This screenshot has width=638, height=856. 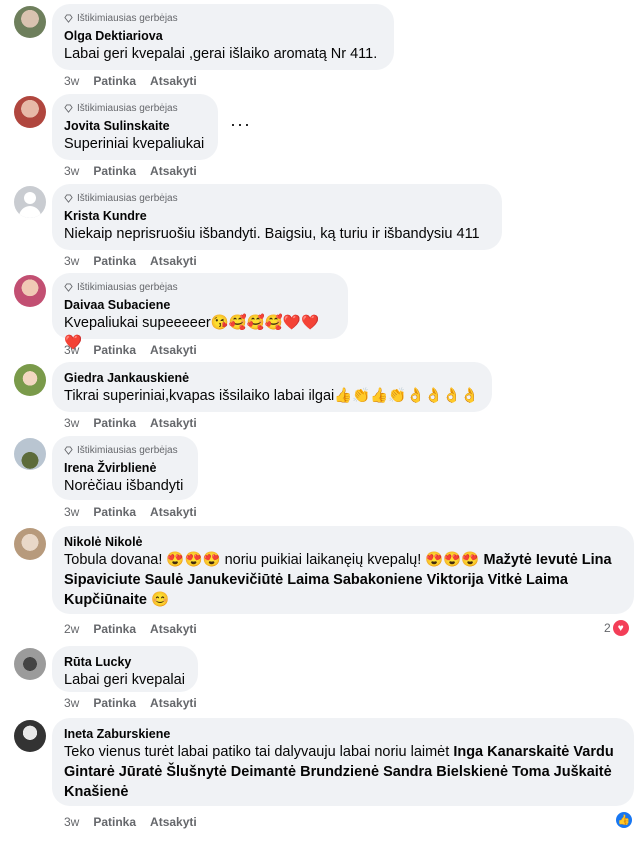 What do you see at coordinates (71, 629) in the screenshot?
I see `comment-time: 2w` at bounding box center [71, 629].